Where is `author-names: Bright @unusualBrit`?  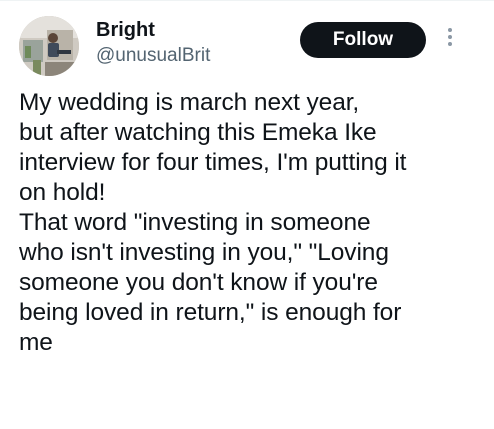
author-names: Bright @unusualBrit is located at coordinates (153, 43).